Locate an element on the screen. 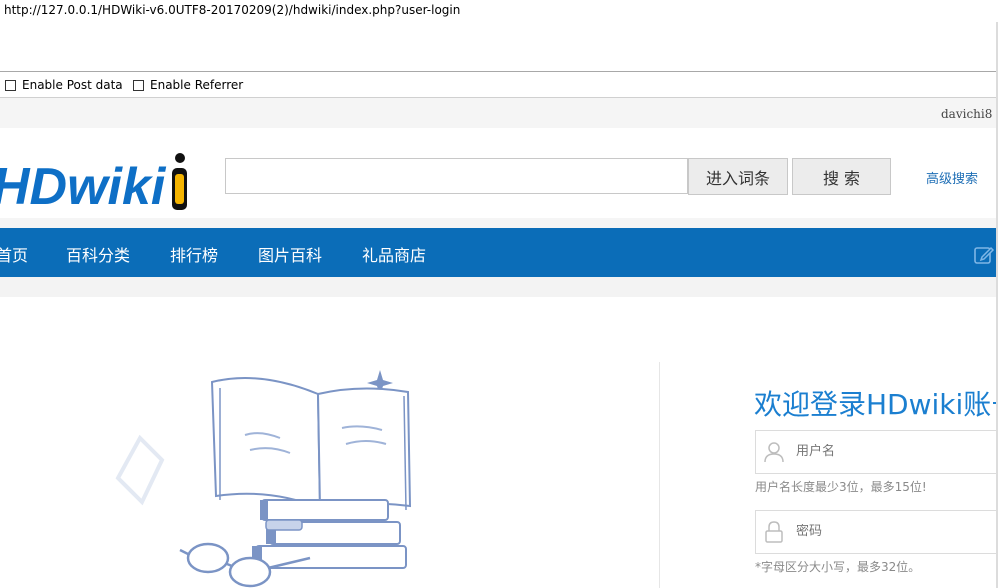  username-field is located at coordinates (875, 452).